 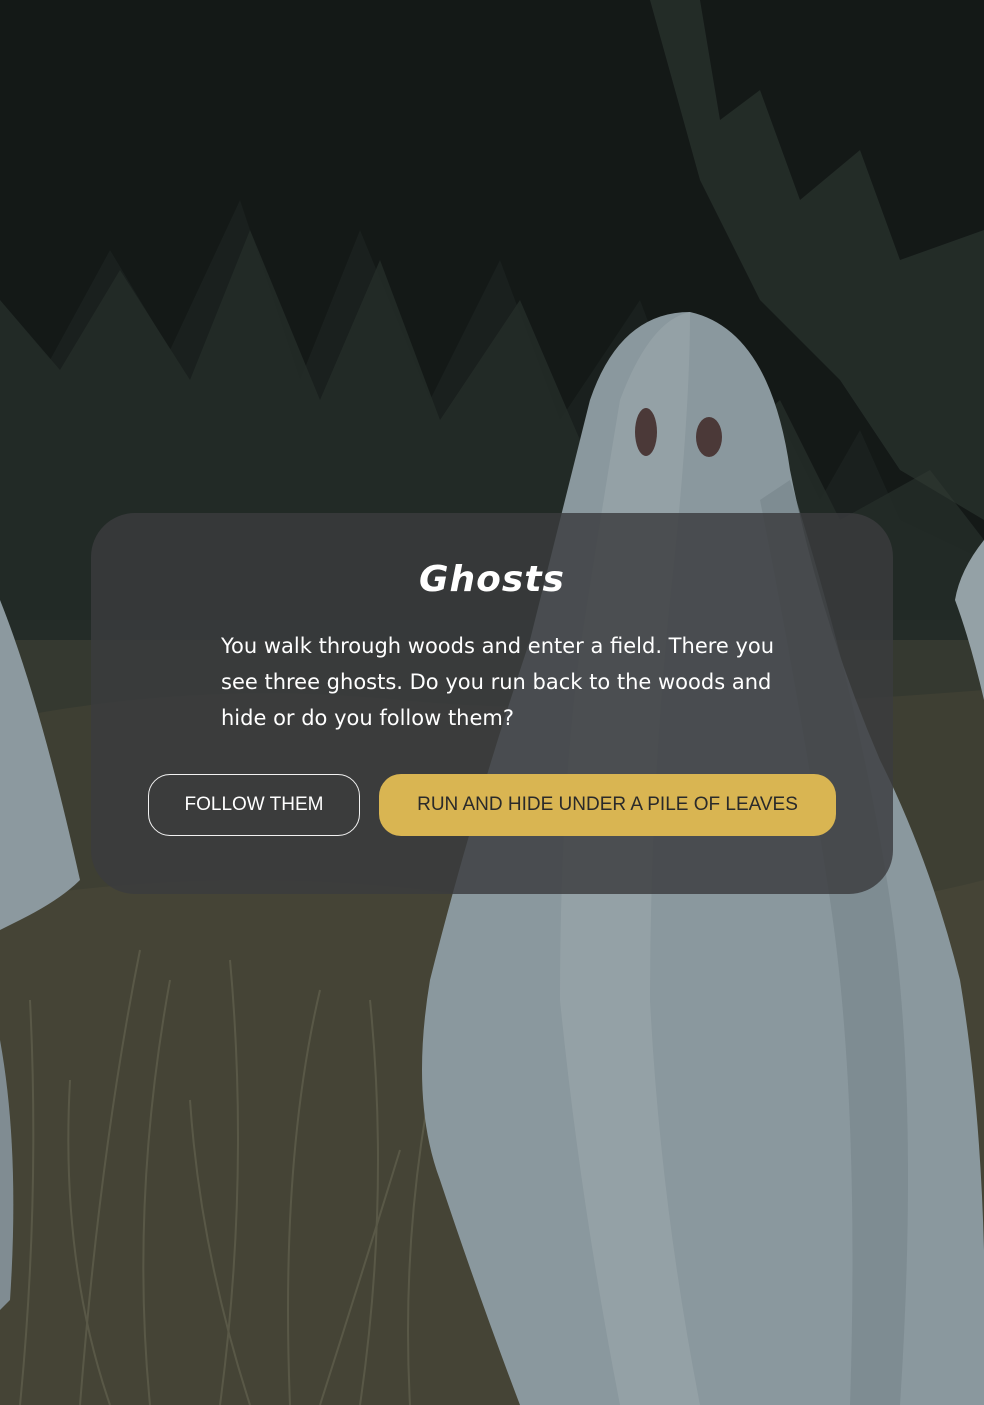 I want to click on run-and-hide-button: RUN AND HIDE UNDER A PILE OF LEAVES, so click(x=607, y=805).